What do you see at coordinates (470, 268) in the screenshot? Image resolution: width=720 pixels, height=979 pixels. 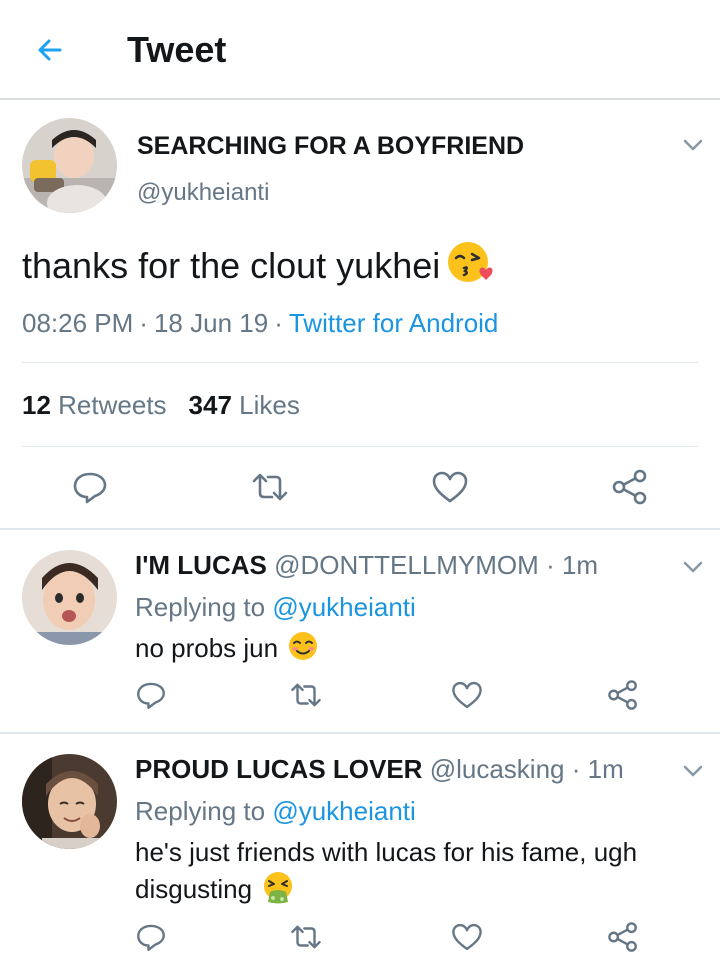 I see `face-blowing-kiss-emoji` at bounding box center [470, 268].